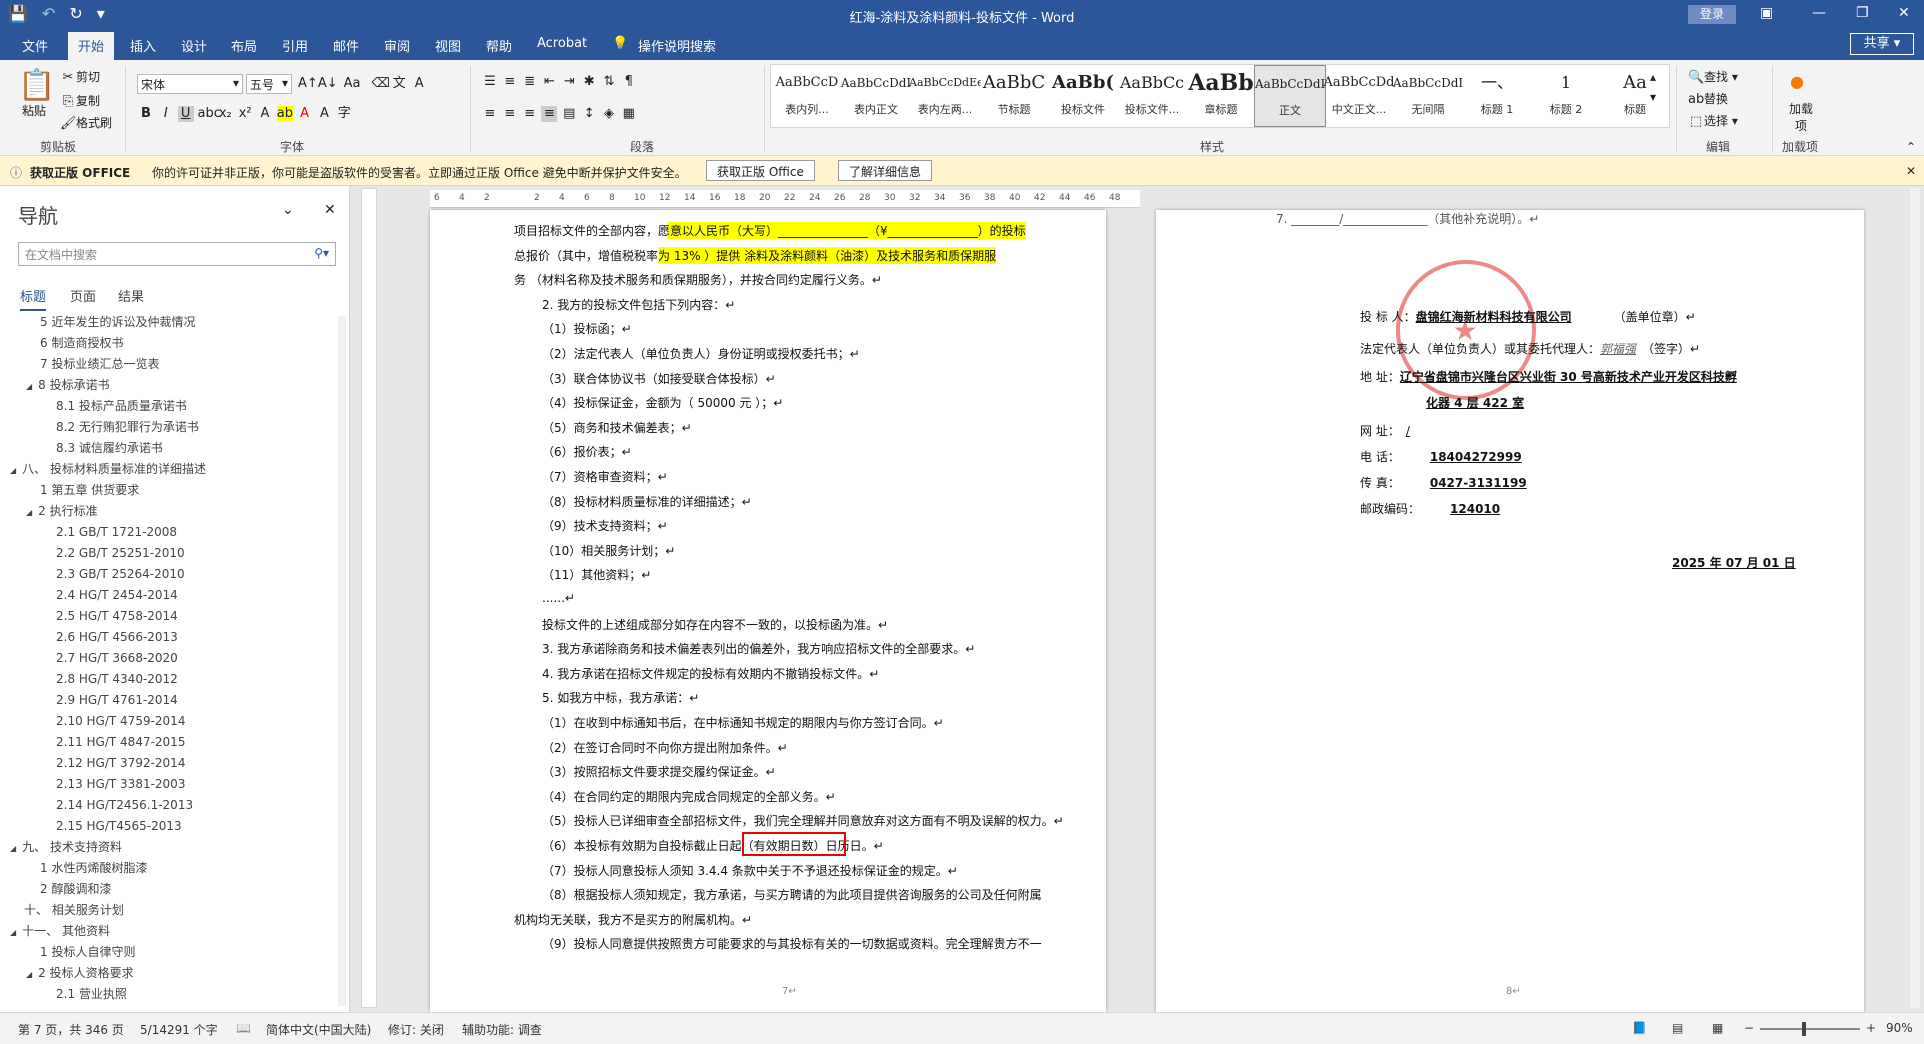  I want to click on proofing-icon: 📖, so click(243, 1028).